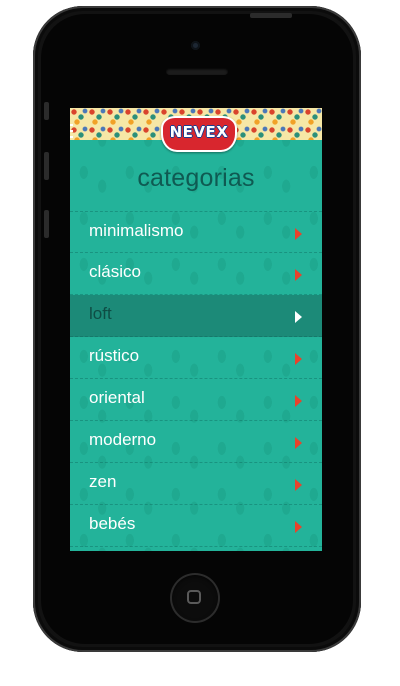  What do you see at coordinates (196, 358) in the screenshot?
I see `category-row-rustico: rústico` at bounding box center [196, 358].